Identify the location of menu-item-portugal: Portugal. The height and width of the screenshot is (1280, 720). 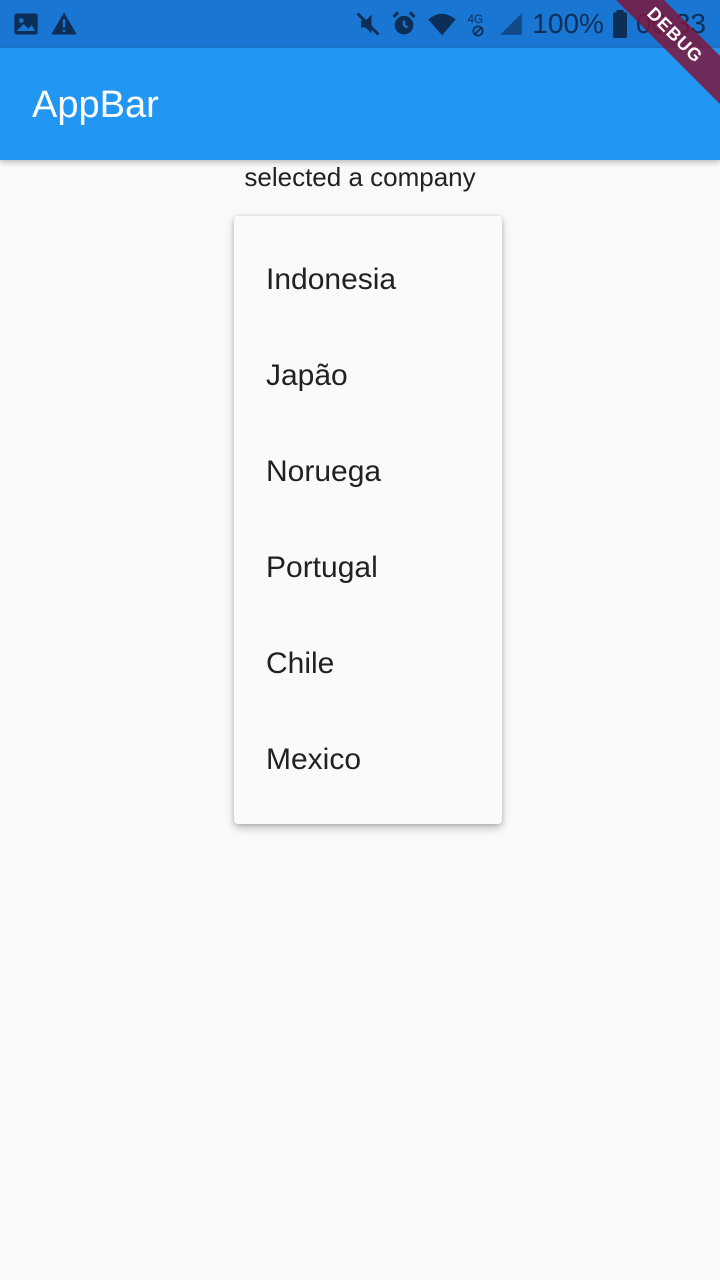
(368, 568).